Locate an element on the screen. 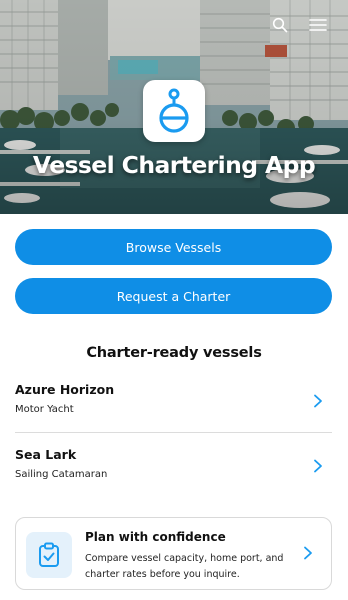 This screenshot has height=600, width=348. clipboard-check-icon is located at coordinates (49, 554).